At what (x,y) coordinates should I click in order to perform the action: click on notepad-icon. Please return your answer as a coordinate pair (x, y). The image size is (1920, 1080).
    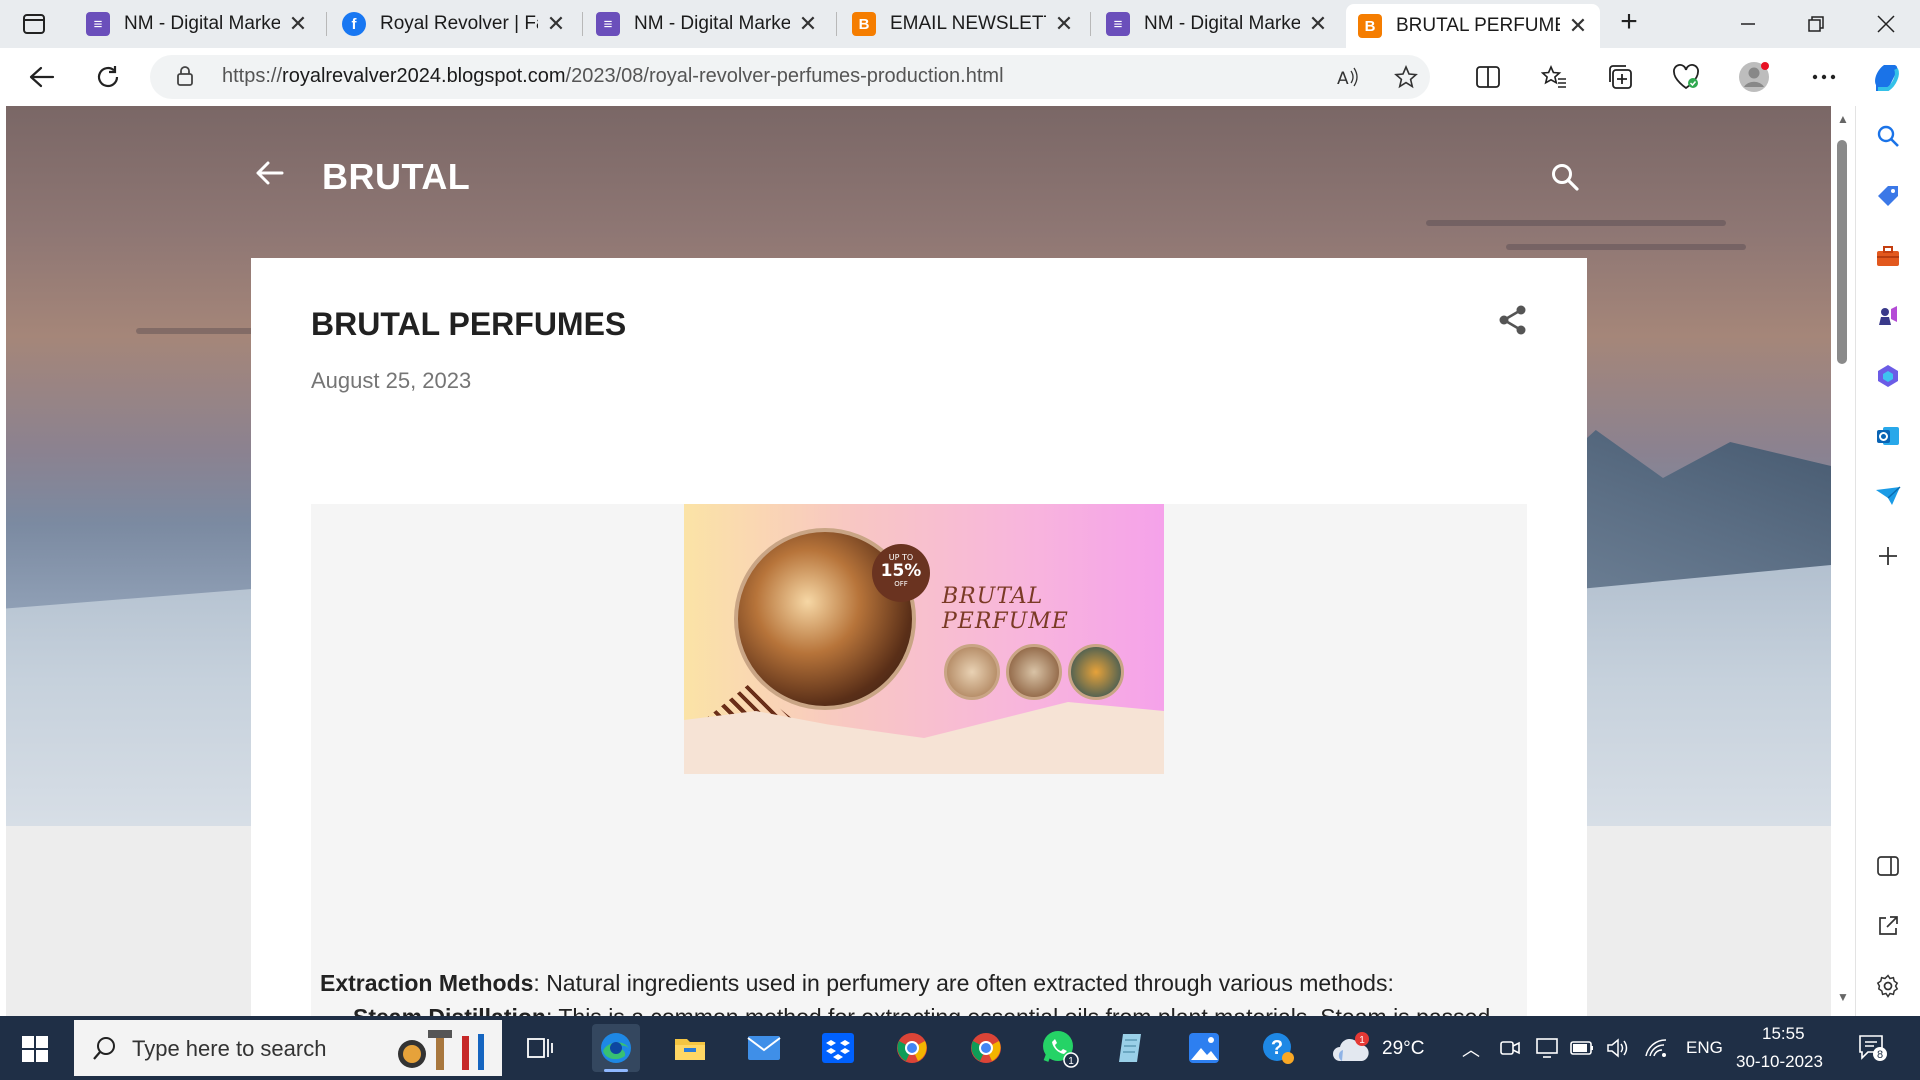
    Looking at the image, I should click on (1132, 1048).